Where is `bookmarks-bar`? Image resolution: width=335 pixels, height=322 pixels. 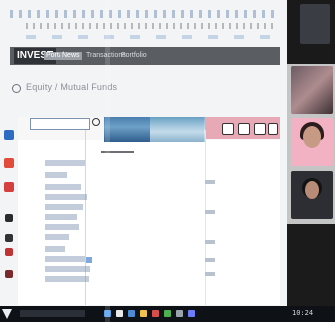 bookmarks-bar is located at coordinates (151, 26).